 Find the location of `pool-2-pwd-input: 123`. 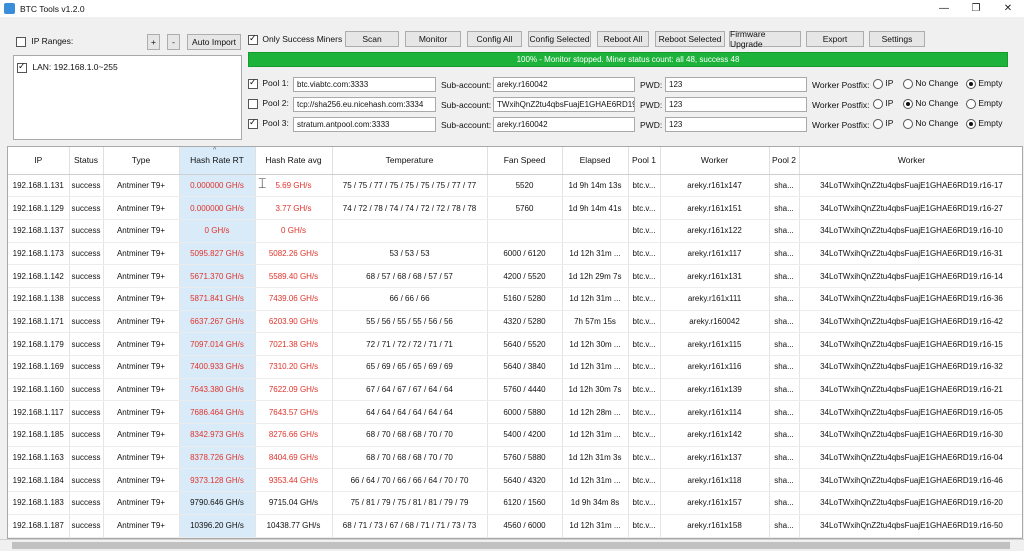

pool-2-pwd-input: 123 is located at coordinates (736, 104).